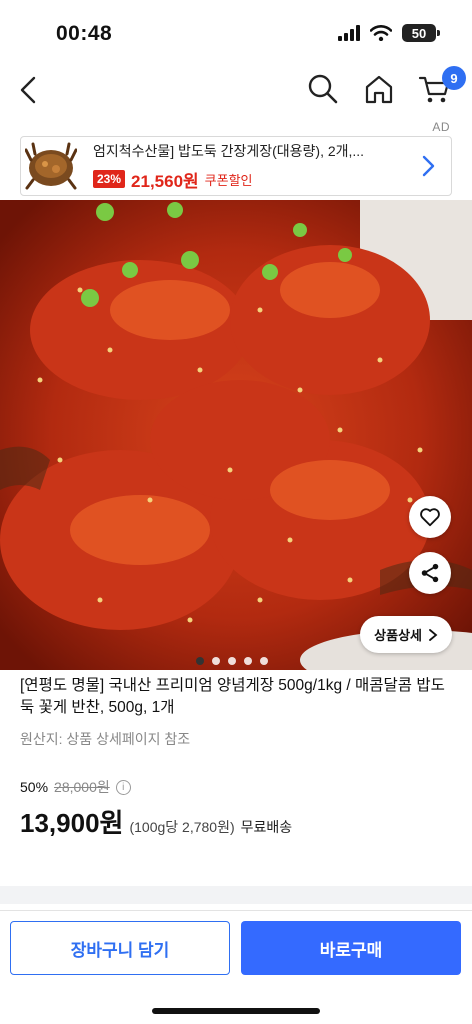  Describe the element at coordinates (236, 895) in the screenshot. I see `section-divider` at that location.